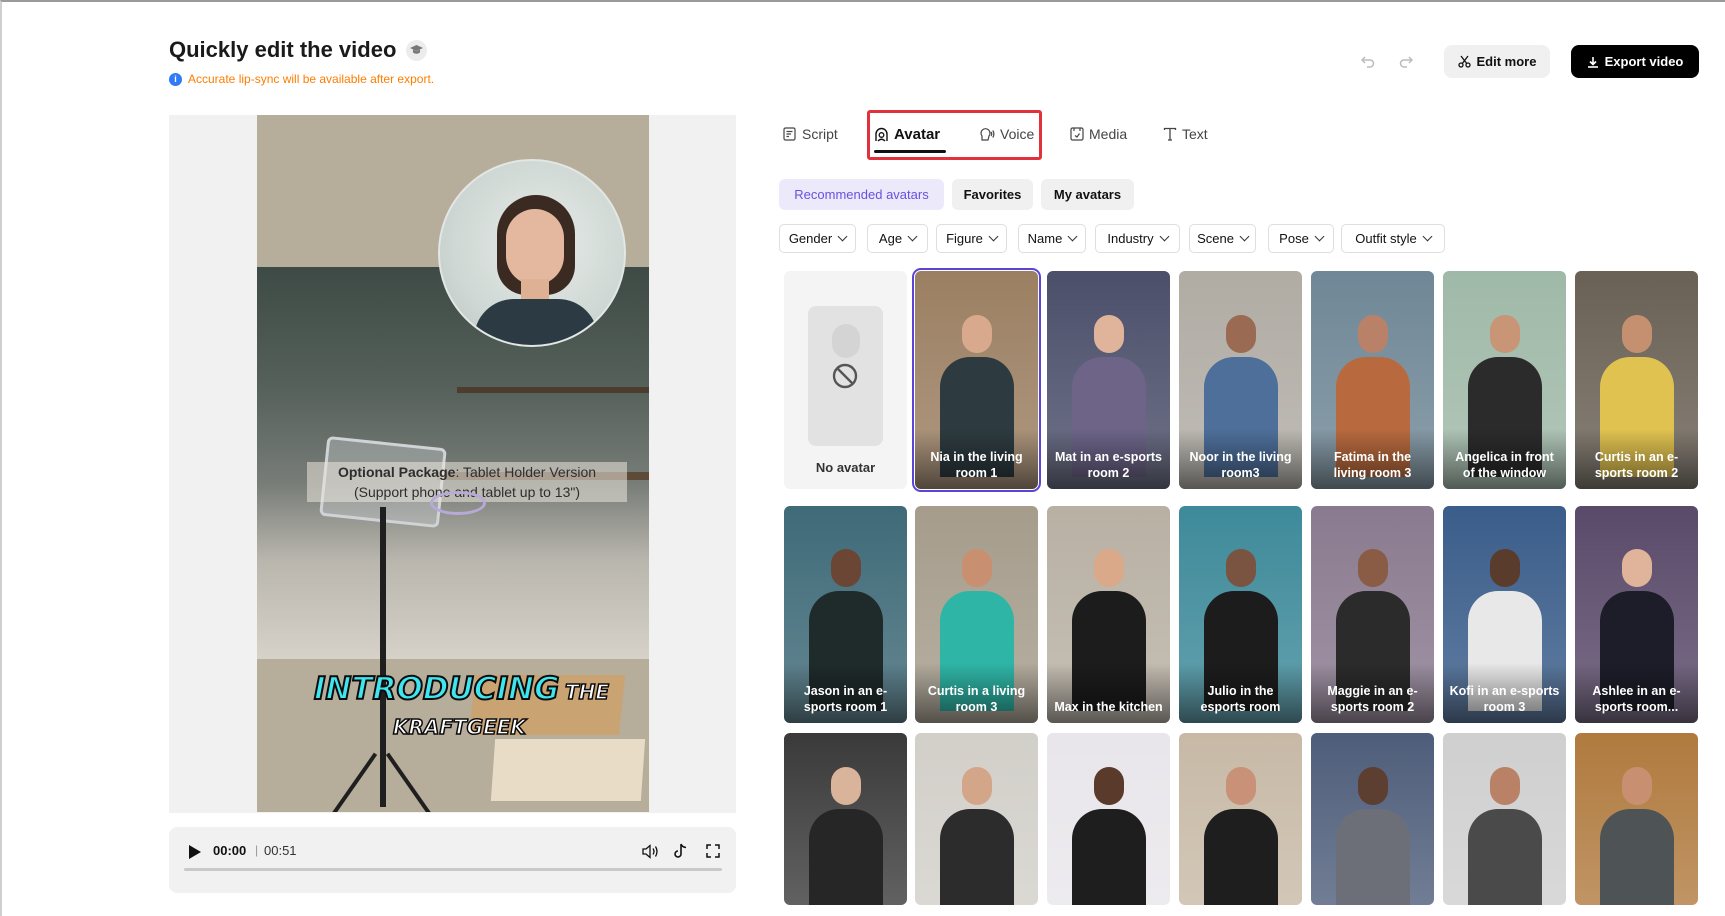 The image size is (1725, 916). Describe the element at coordinates (383, 657) in the screenshot. I see `tripod-pole` at that location.